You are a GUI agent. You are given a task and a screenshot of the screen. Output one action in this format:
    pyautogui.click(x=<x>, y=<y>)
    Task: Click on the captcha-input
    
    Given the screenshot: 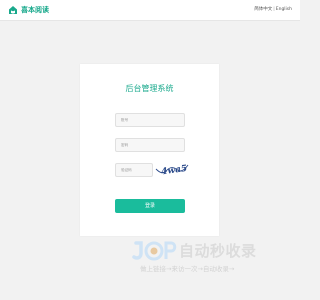 What is the action you would take?
    pyautogui.click(x=134, y=170)
    